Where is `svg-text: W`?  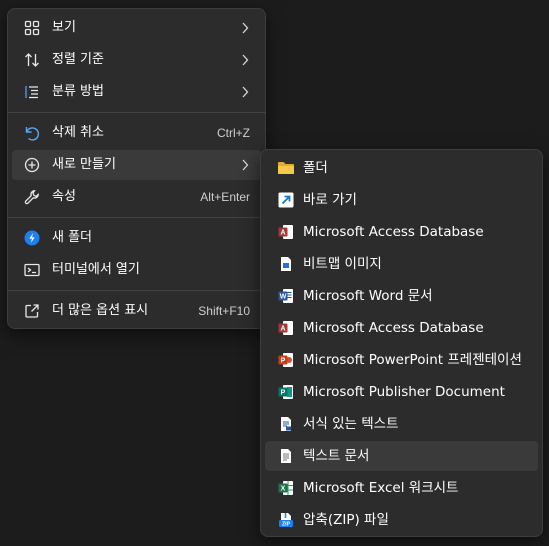 svg-text: W is located at coordinates (283, 297).